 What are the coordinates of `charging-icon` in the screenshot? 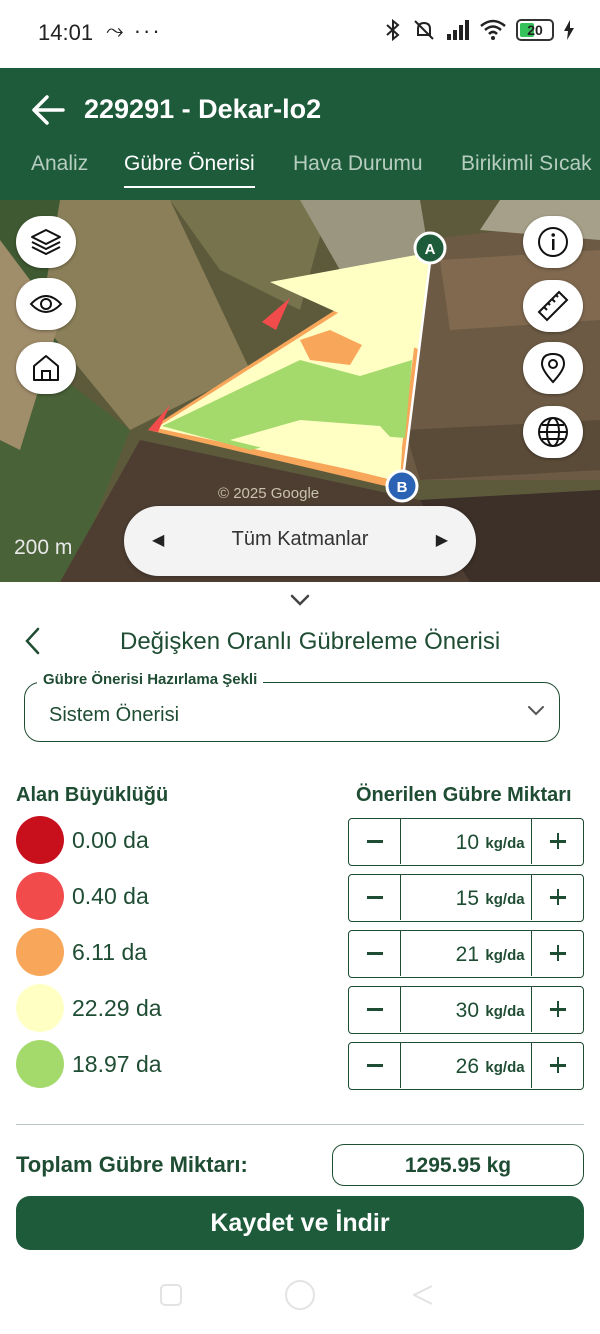 It's located at (569, 30).